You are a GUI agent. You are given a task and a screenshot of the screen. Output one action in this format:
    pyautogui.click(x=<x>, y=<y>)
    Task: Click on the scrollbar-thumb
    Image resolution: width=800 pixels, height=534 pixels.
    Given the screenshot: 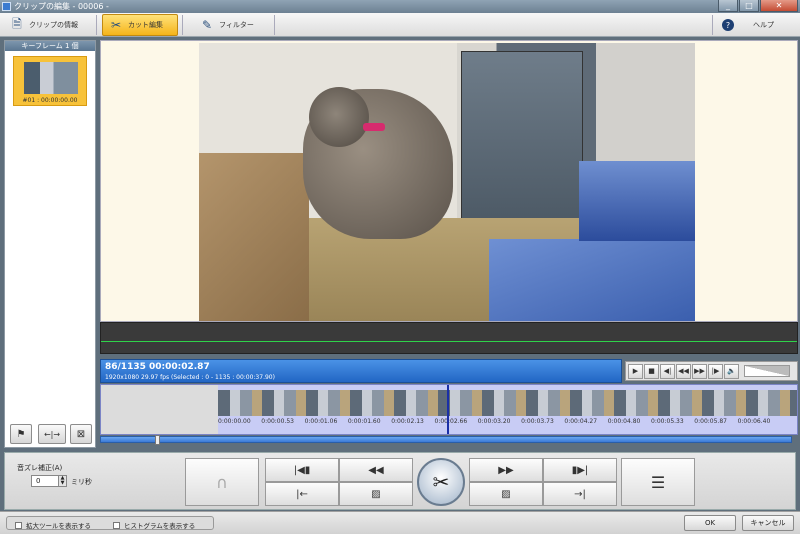 What is the action you would take?
    pyautogui.click(x=158, y=440)
    